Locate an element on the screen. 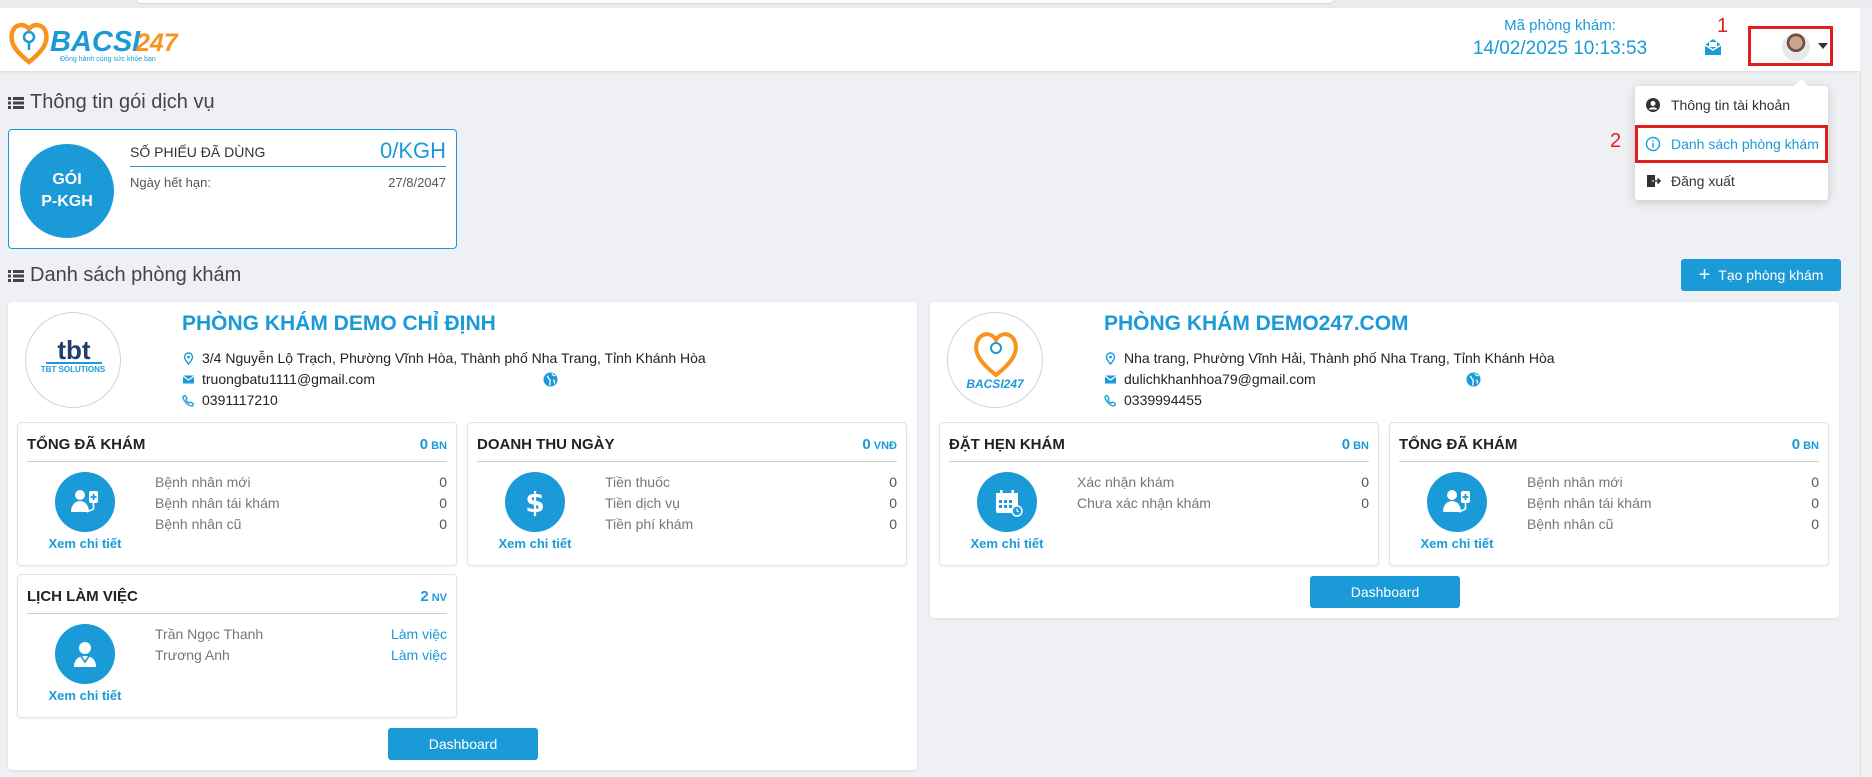 The image size is (1872, 777). stat-row: Tiền dịch vụ 0 is located at coordinates (751, 503).